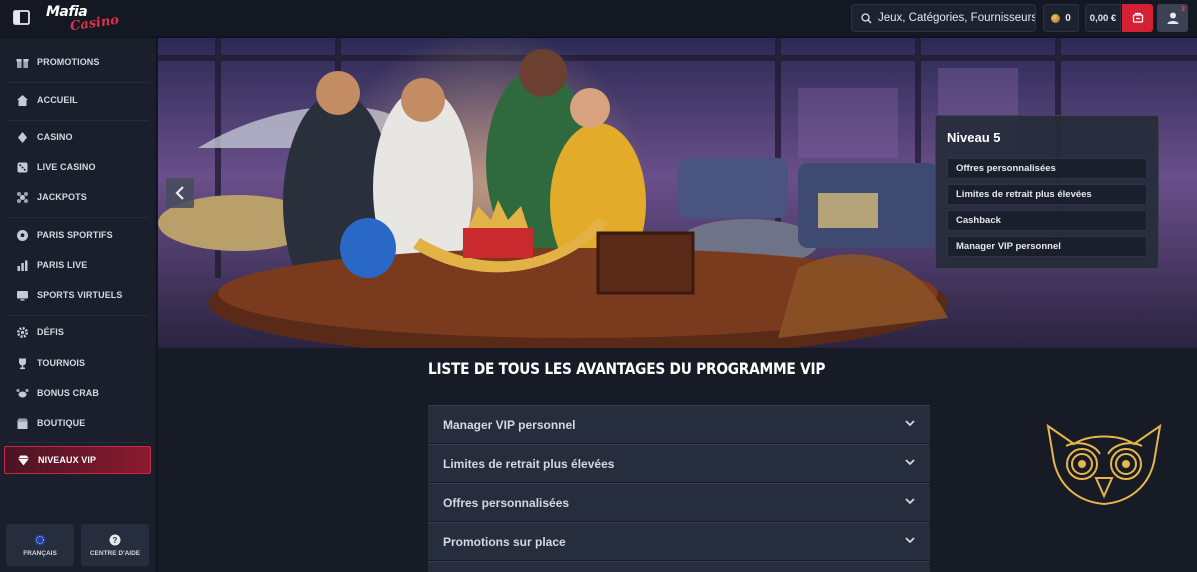 The height and width of the screenshot is (572, 1197). I want to click on help-icon: ?, so click(115, 539).